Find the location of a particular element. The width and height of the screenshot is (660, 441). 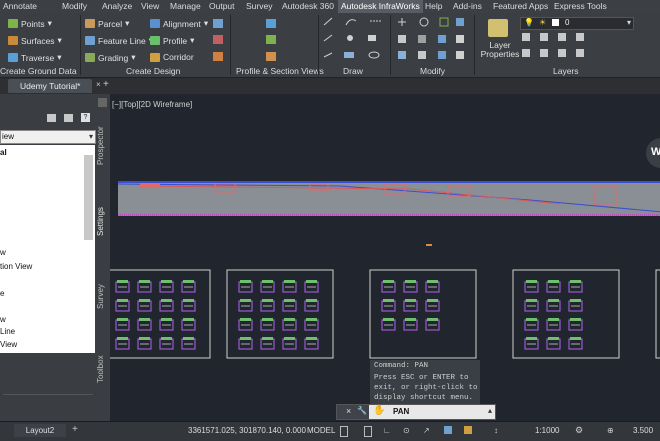

layer-dropdown: 💡 ☀ 0 ▾ is located at coordinates (577, 23).